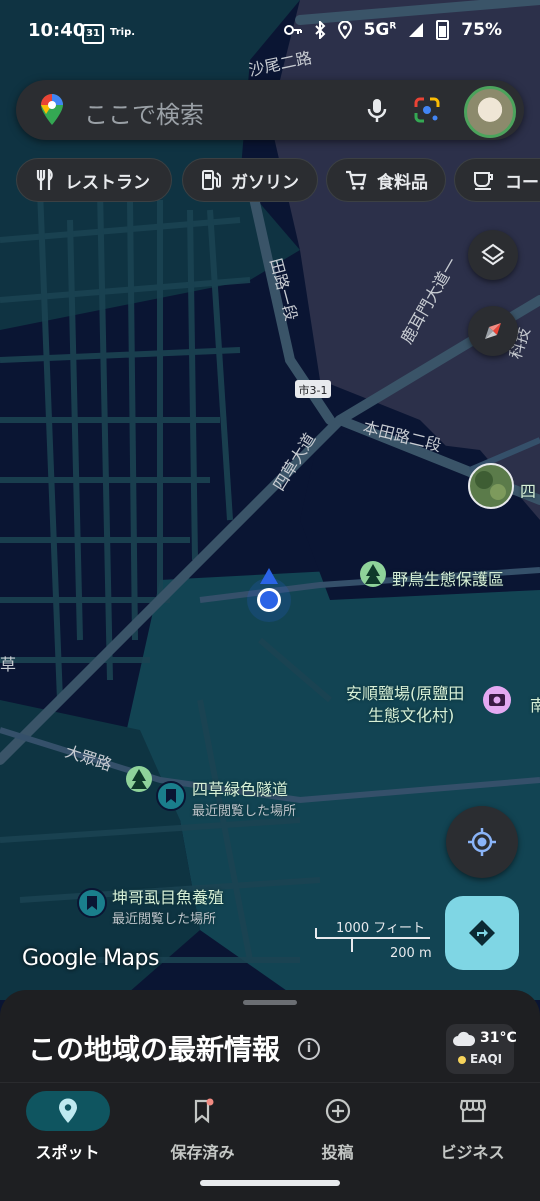 Image resolution: width=540 pixels, height=1201 pixels. What do you see at coordinates (427, 110) in the screenshot?
I see `google-lens-icon` at bounding box center [427, 110].